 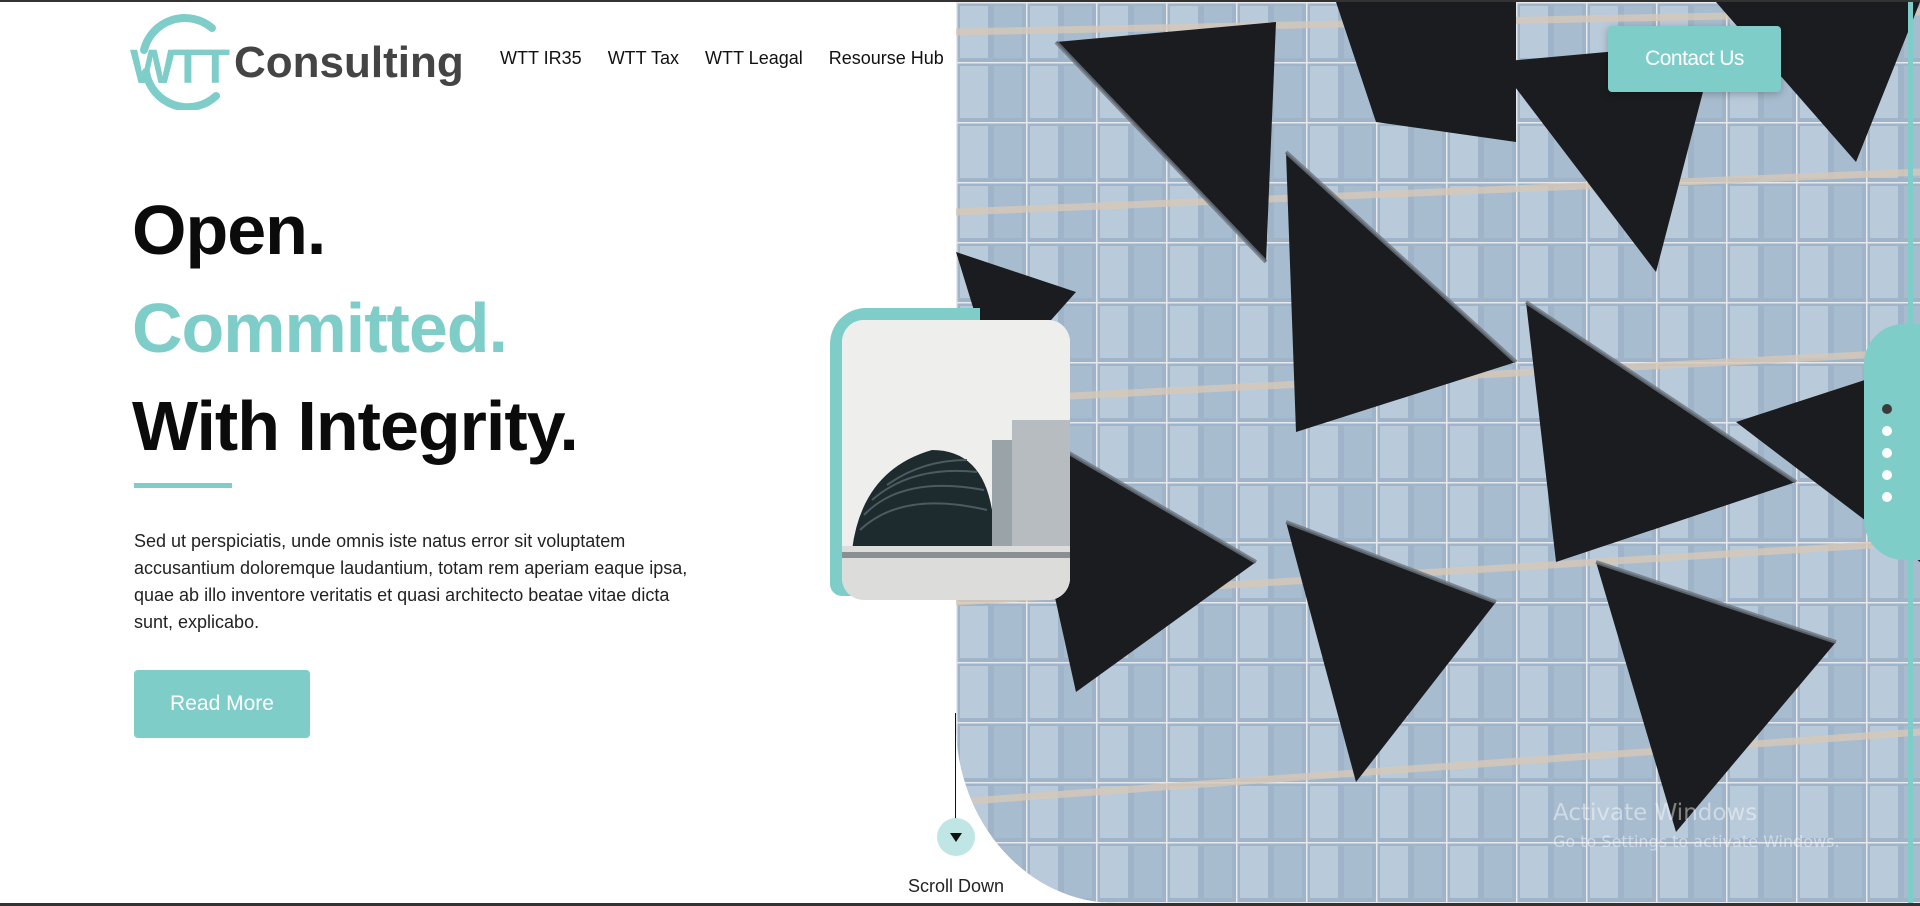 What do you see at coordinates (541, 58) in the screenshot?
I see `nav-item-wtt-ir35: WTT IR35` at bounding box center [541, 58].